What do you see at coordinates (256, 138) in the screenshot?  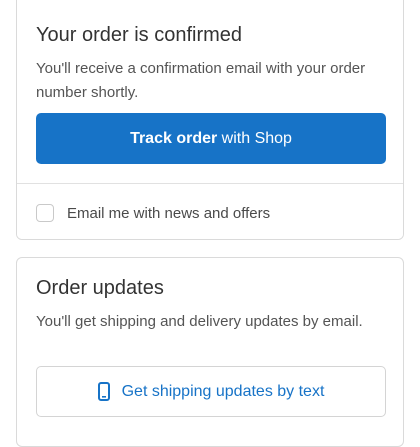 I see `track-order-button-label: with Shop` at bounding box center [256, 138].